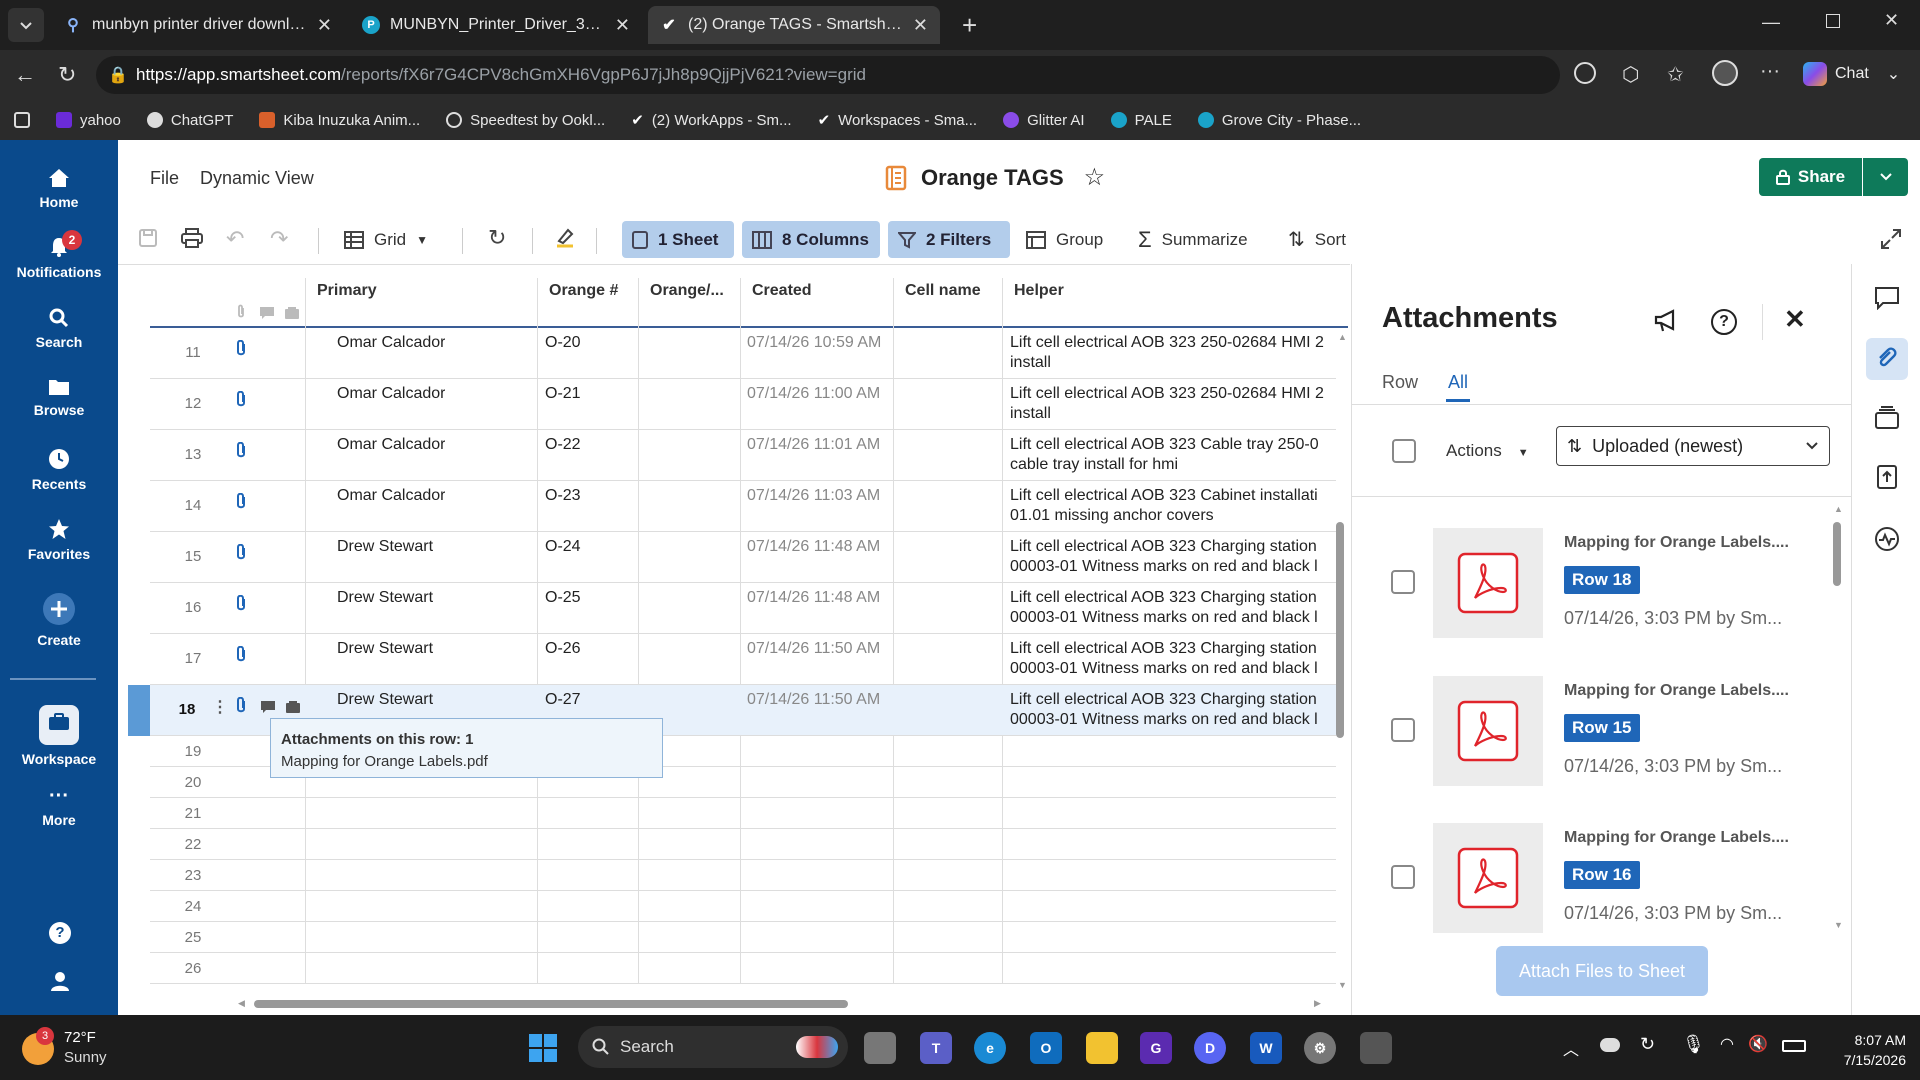 The image size is (1920, 1080). Describe the element at coordinates (1863, 1050) in the screenshot. I see `clock: 8:07 AM 7/15/2026` at that location.